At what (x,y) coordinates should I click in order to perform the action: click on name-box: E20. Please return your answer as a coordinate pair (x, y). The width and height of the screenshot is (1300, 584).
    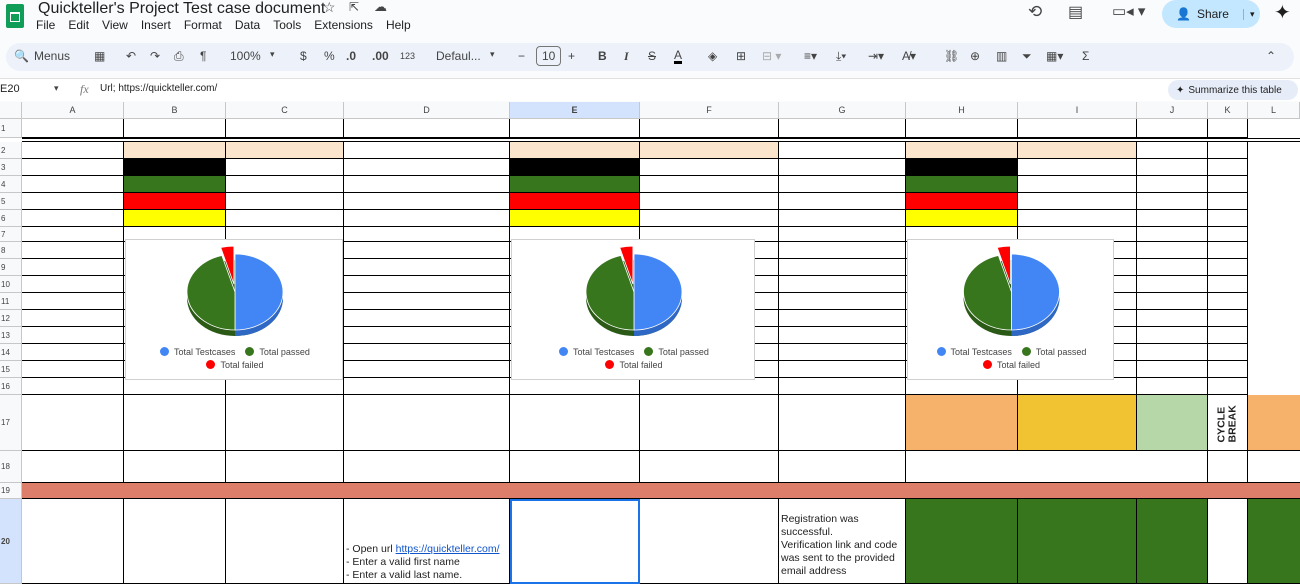
    Looking at the image, I should click on (10, 89).